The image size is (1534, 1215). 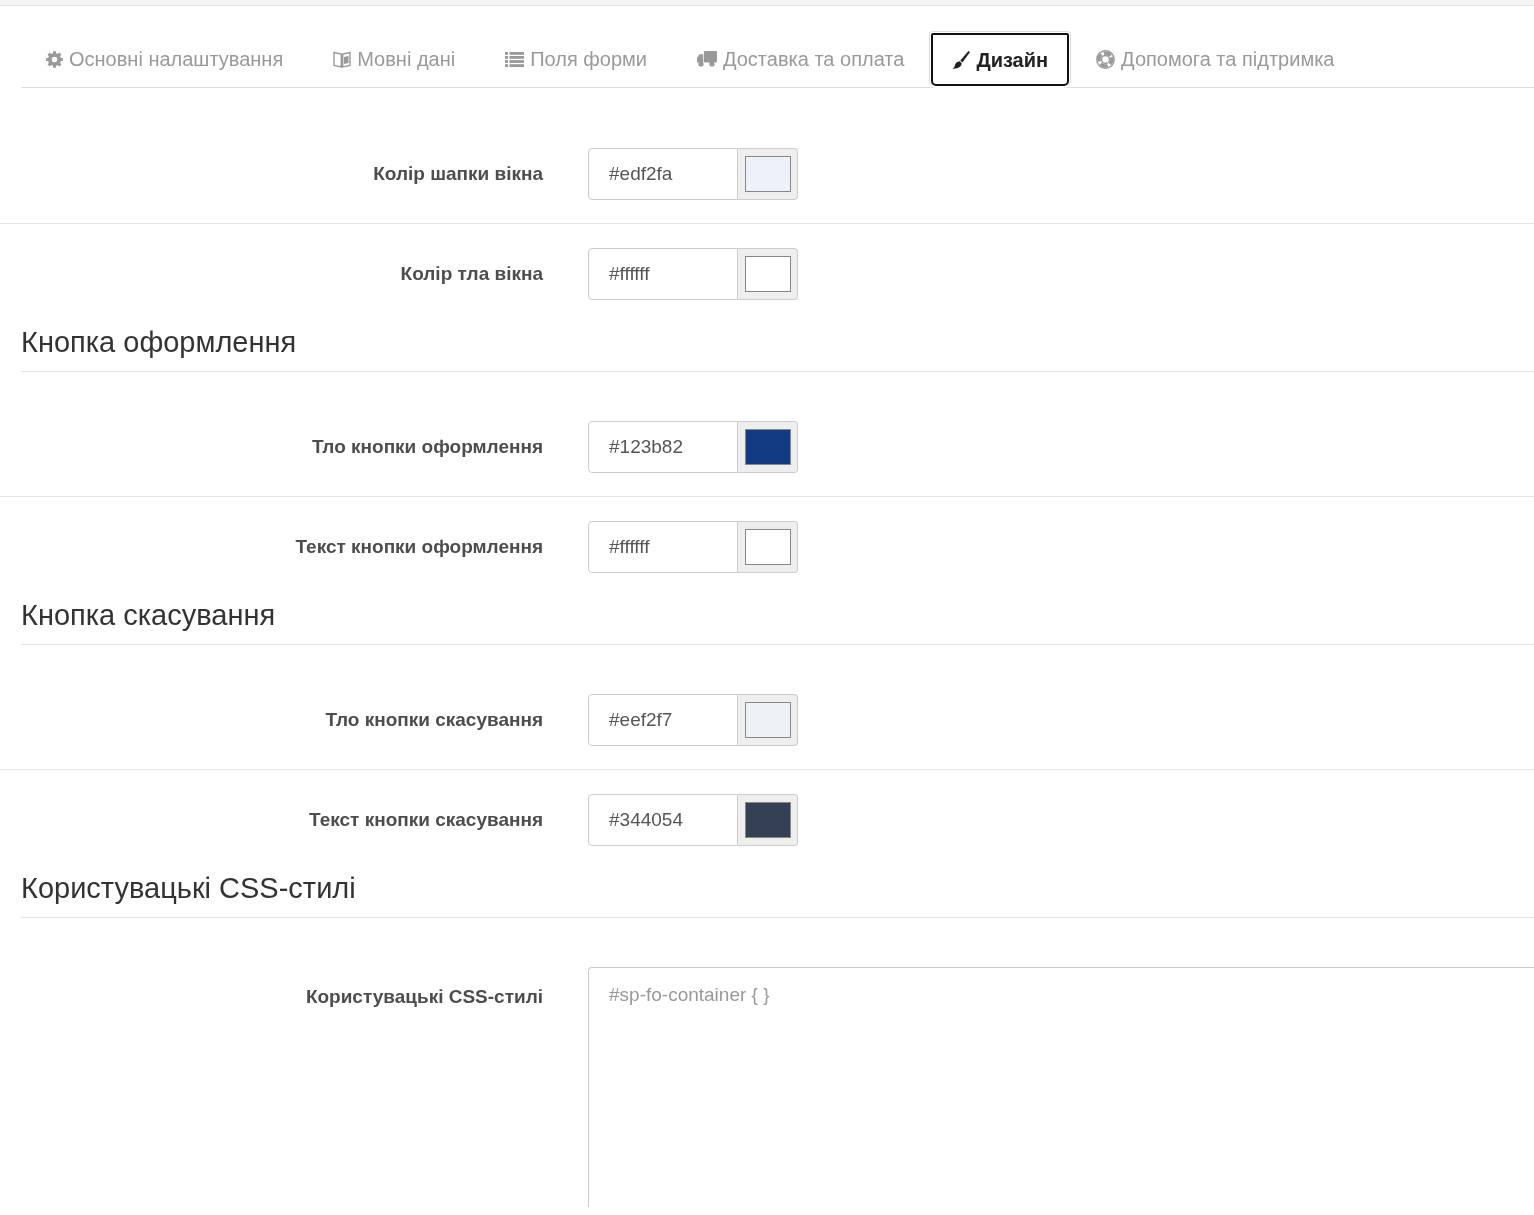 What do you see at coordinates (663, 720) in the screenshot?
I see `color-input: #eef2f7` at bounding box center [663, 720].